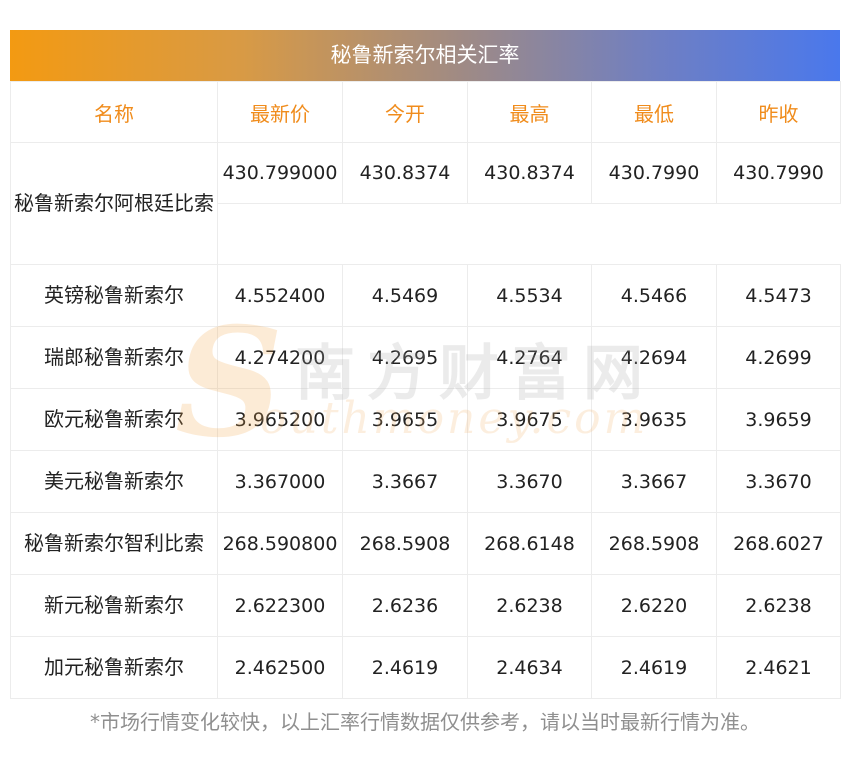 The width and height of the screenshot is (850, 757). I want to click on pair-name: 欧元秘鲁新索尔, so click(114, 419).